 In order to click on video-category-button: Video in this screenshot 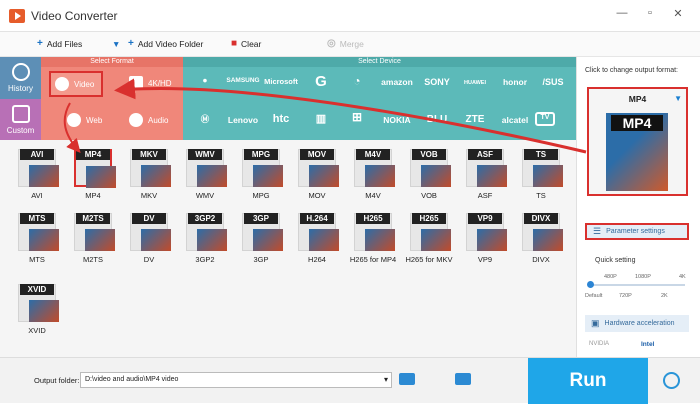, I will do `click(76, 84)`.